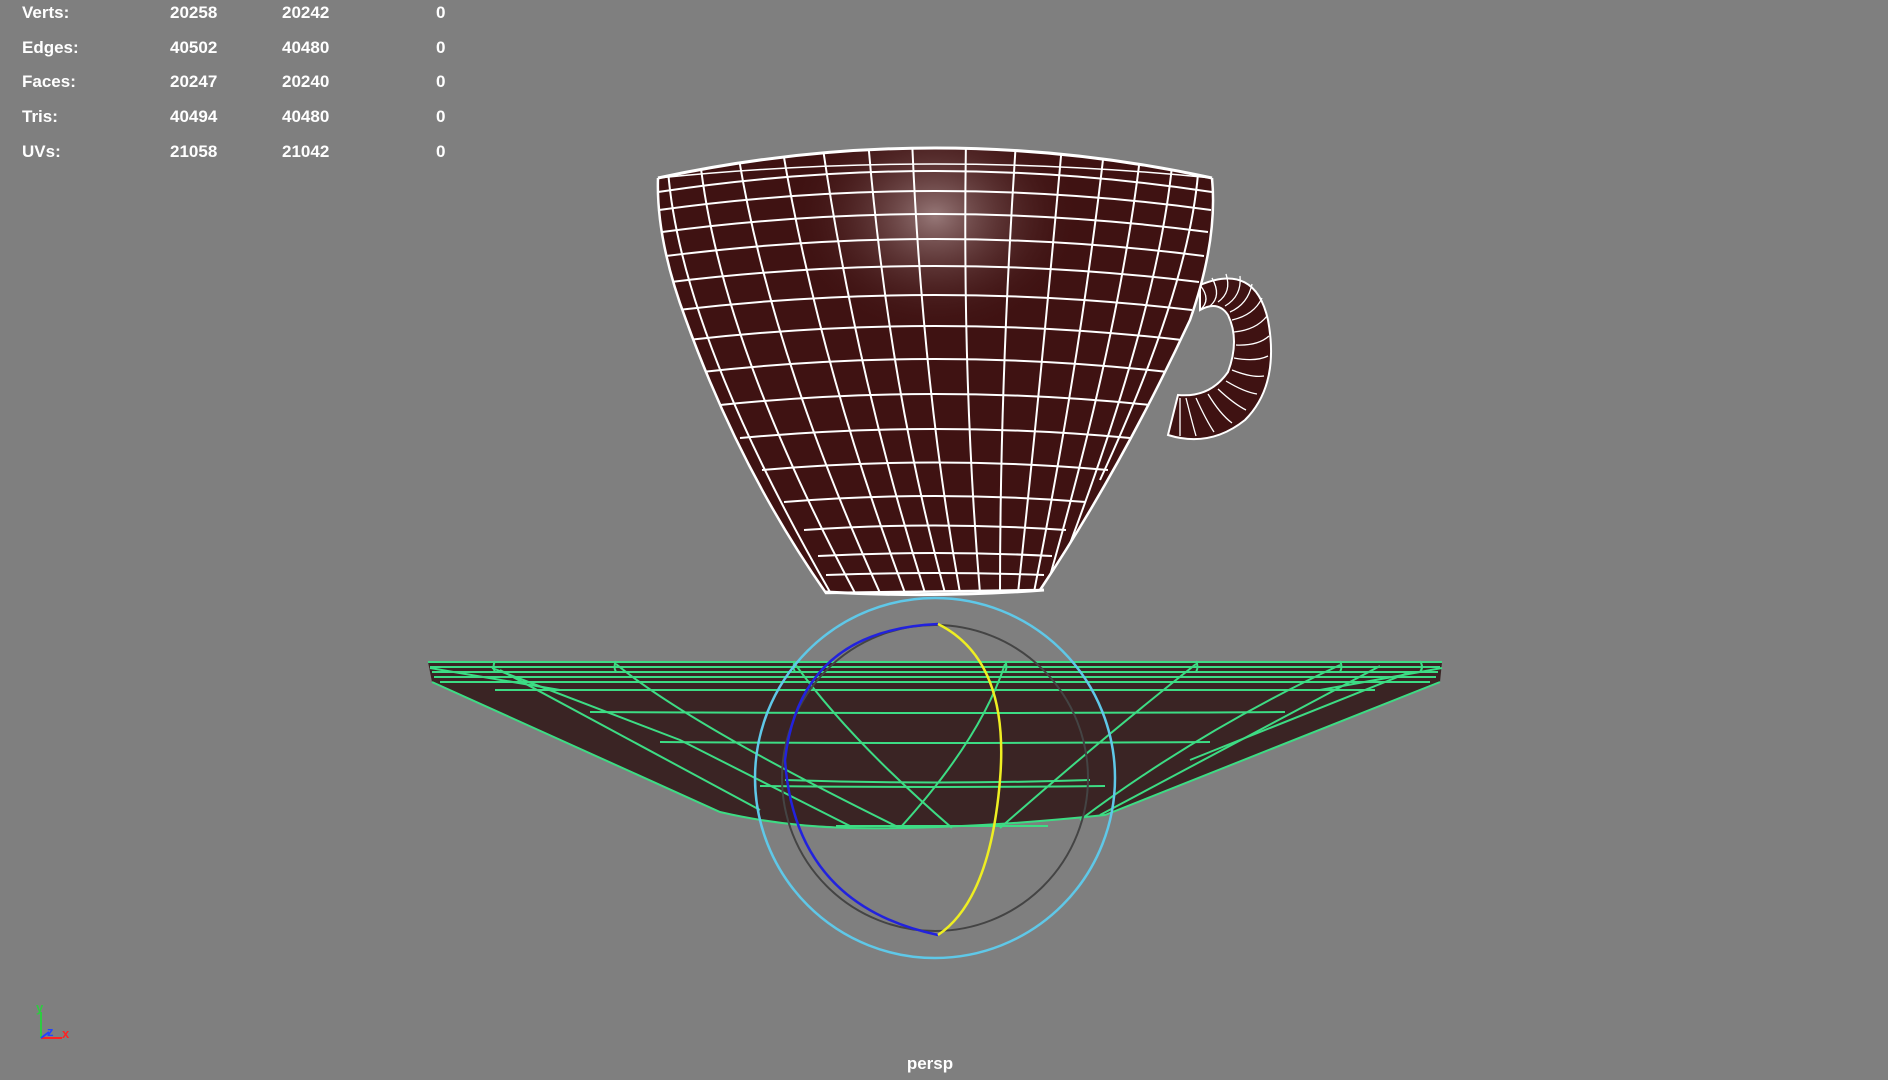 The width and height of the screenshot is (1888, 1080). Describe the element at coordinates (306, 151) in the screenshot. I see `hud-uvs-value-2: 21042` at that location.